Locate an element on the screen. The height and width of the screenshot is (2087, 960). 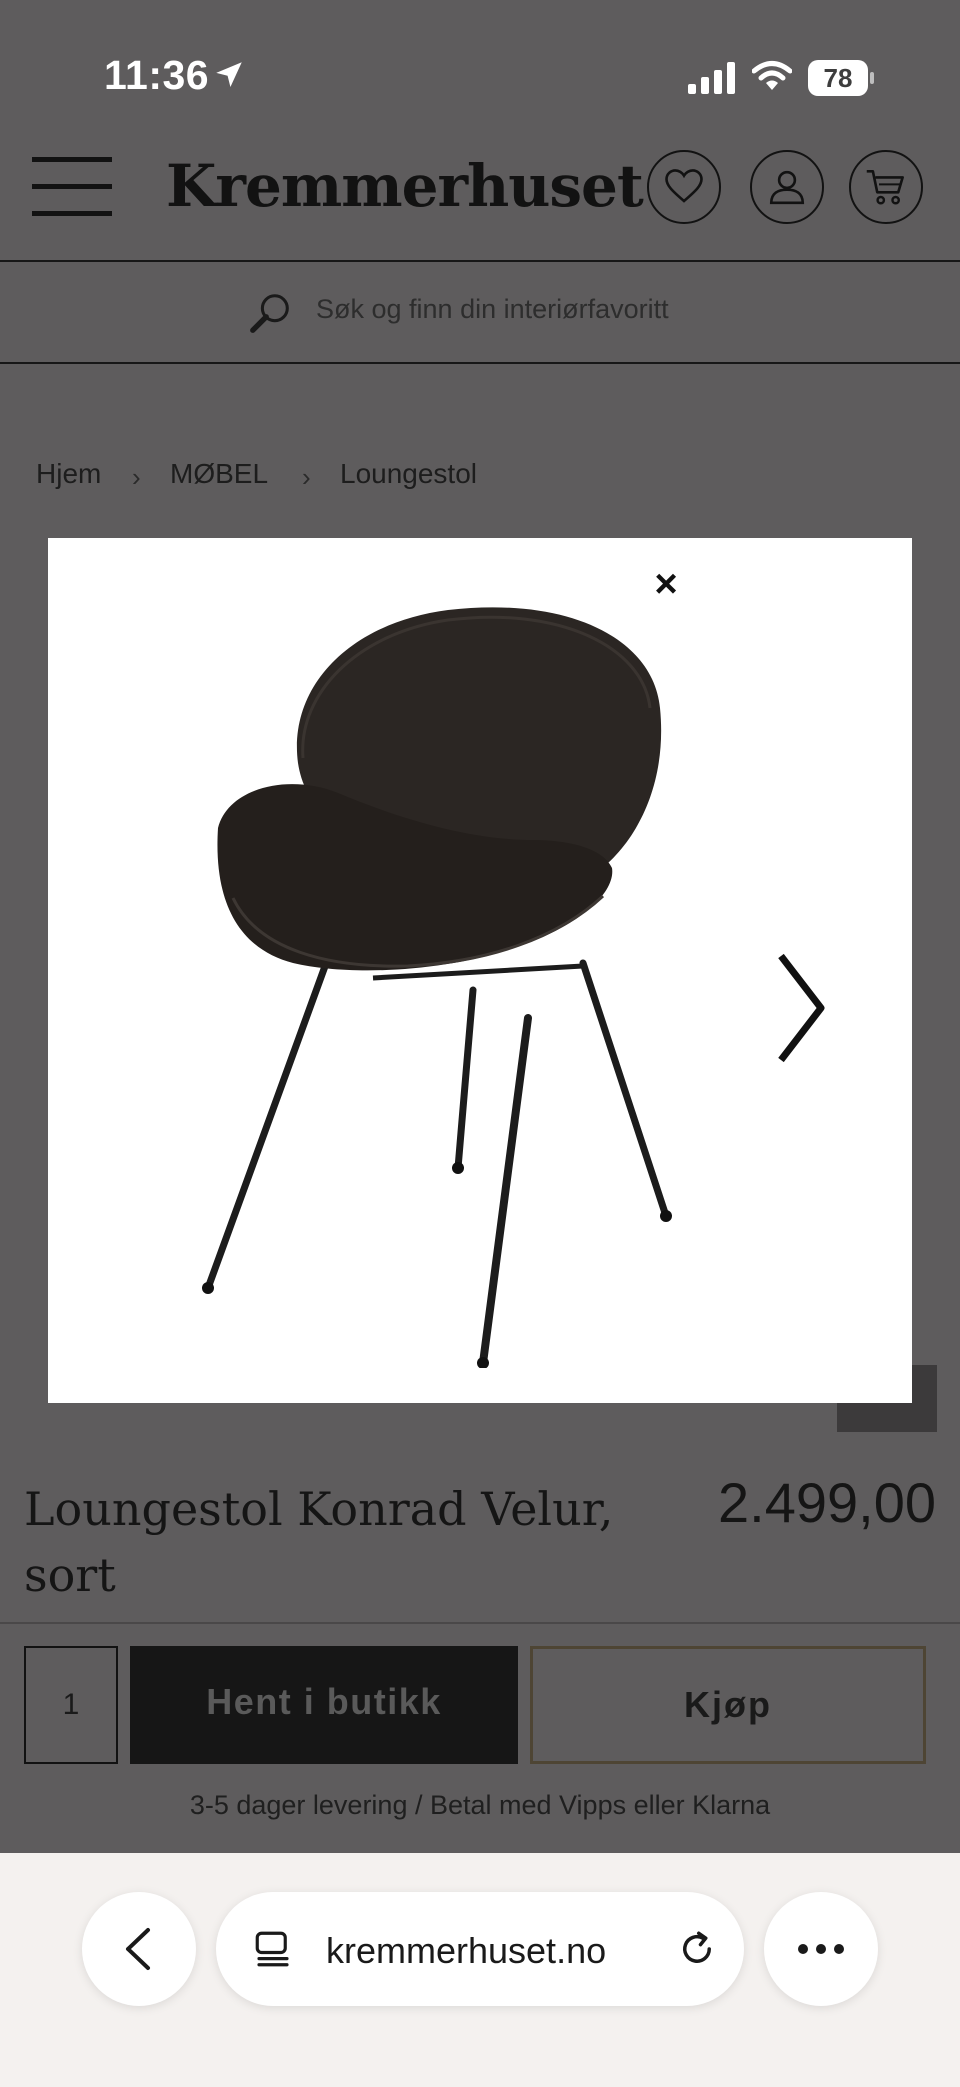
quantity-input: 1 is located at coordinates (71, 1705).